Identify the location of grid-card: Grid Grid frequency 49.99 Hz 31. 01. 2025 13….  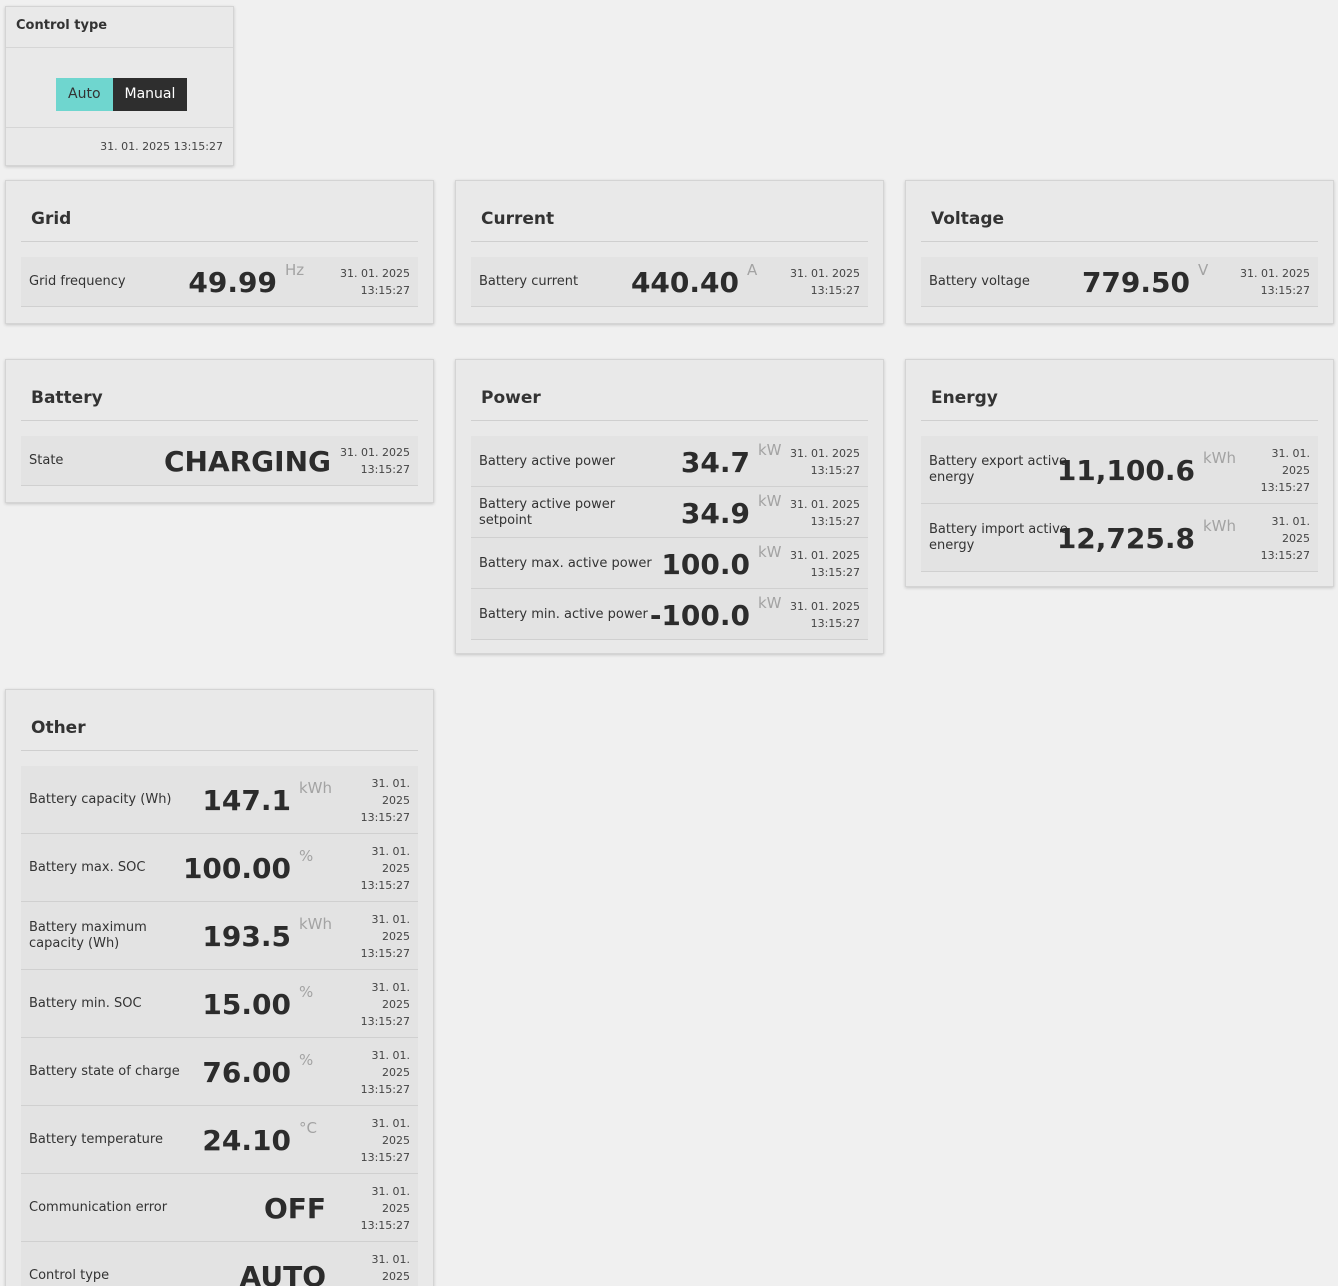
(219, 252).